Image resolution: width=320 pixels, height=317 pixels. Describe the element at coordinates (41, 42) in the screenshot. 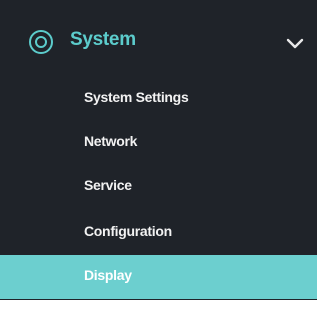

I see `settings-ring-icon` at that location.